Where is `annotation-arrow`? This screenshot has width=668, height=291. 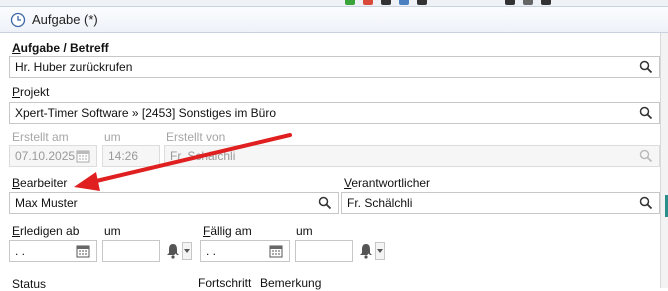
annotation-arrow is located at coordinates (183, 162).